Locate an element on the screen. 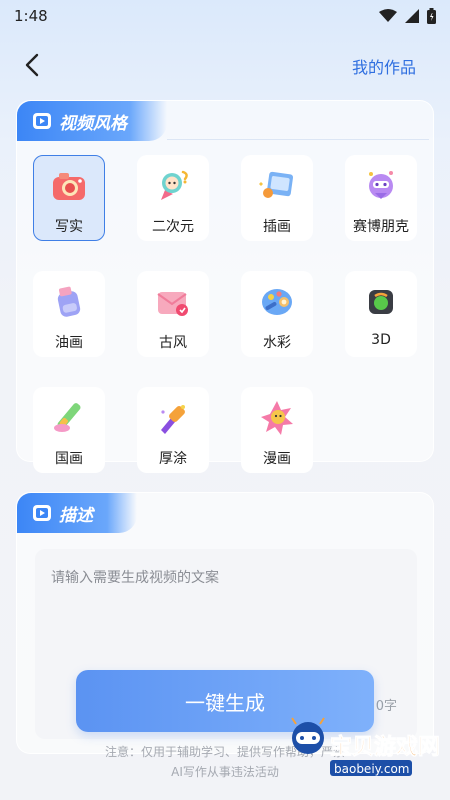  style-label: 3D is located at coordinates (381, 340).